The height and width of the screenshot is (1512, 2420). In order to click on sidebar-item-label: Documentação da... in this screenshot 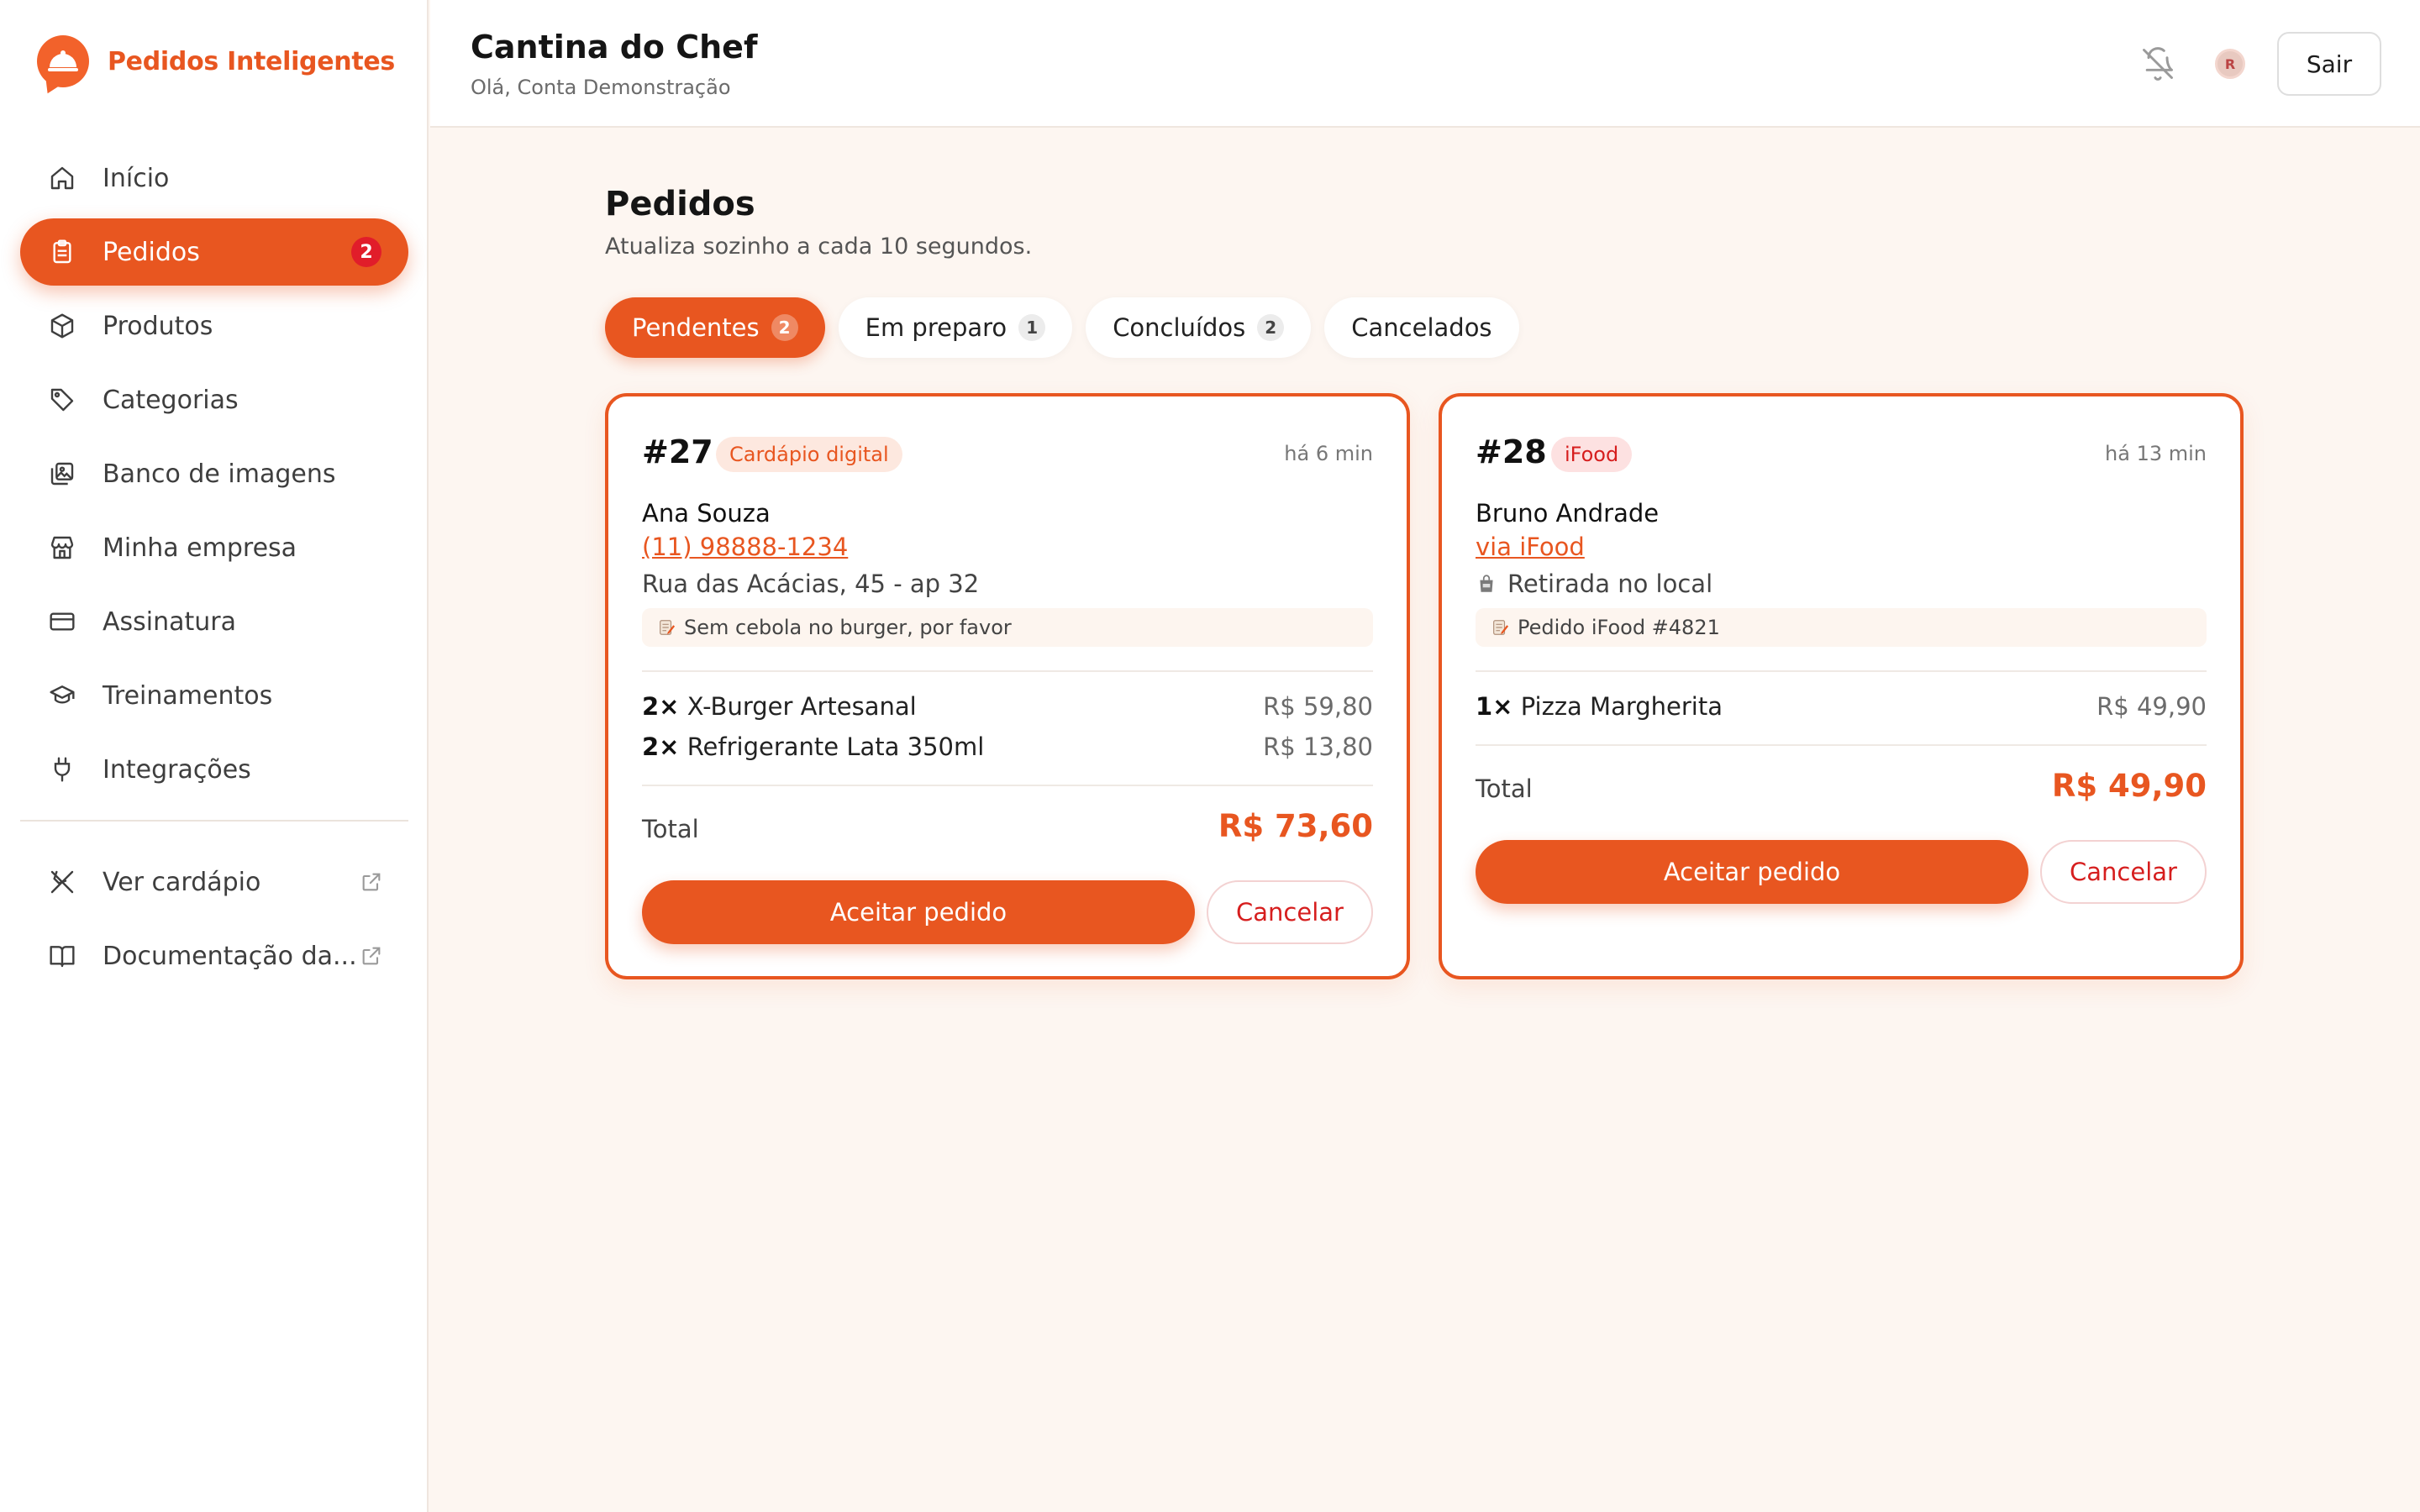, I will do `click(230, 956)`.